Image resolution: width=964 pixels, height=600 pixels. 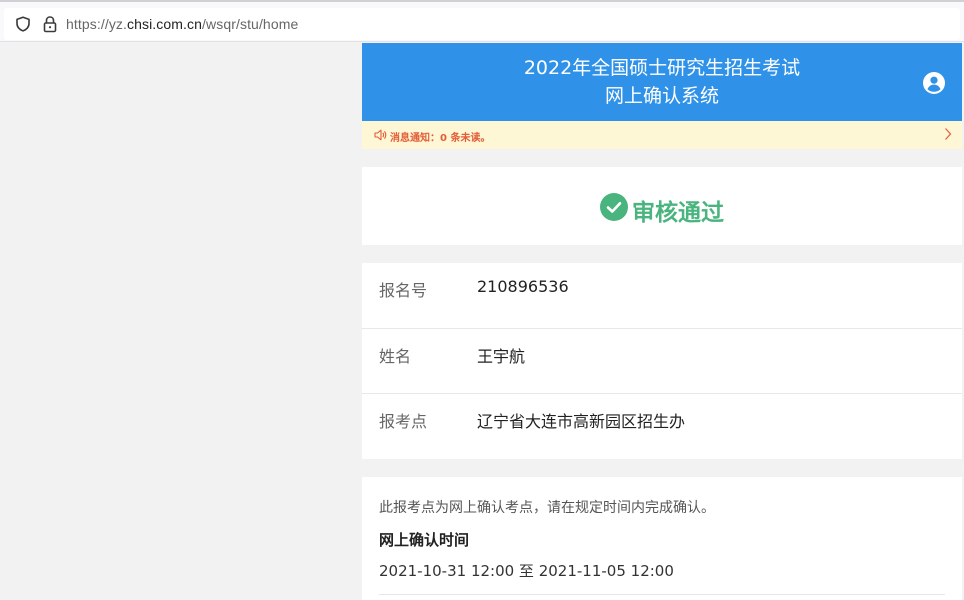 What do you see at coordinates (440, 138) in the screenshot?
I see `notice-text: 消息通知：0 条未读。` at bounding box center [440, 138].